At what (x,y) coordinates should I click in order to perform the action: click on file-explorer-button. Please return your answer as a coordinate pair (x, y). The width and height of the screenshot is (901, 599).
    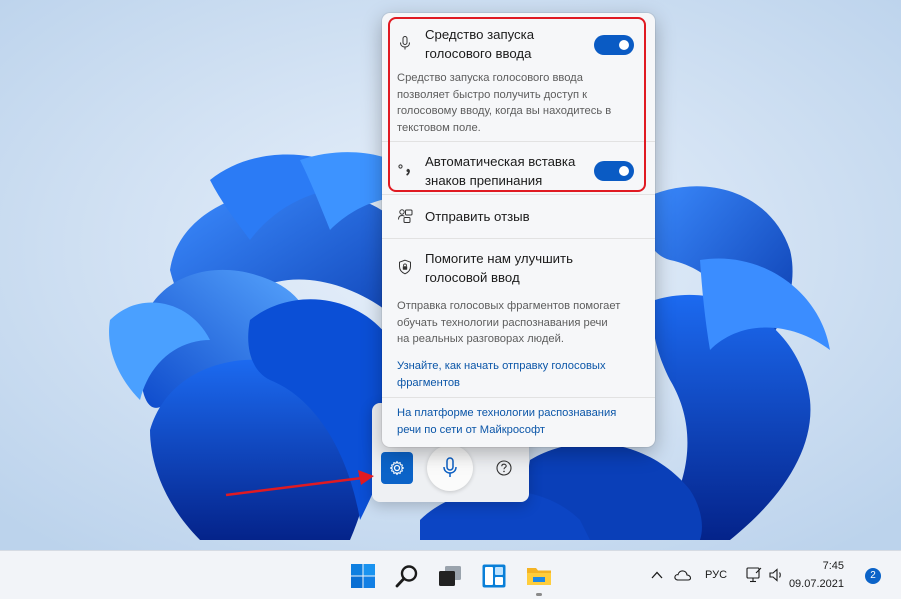
    Looking at the image, I should click on (539, 576).